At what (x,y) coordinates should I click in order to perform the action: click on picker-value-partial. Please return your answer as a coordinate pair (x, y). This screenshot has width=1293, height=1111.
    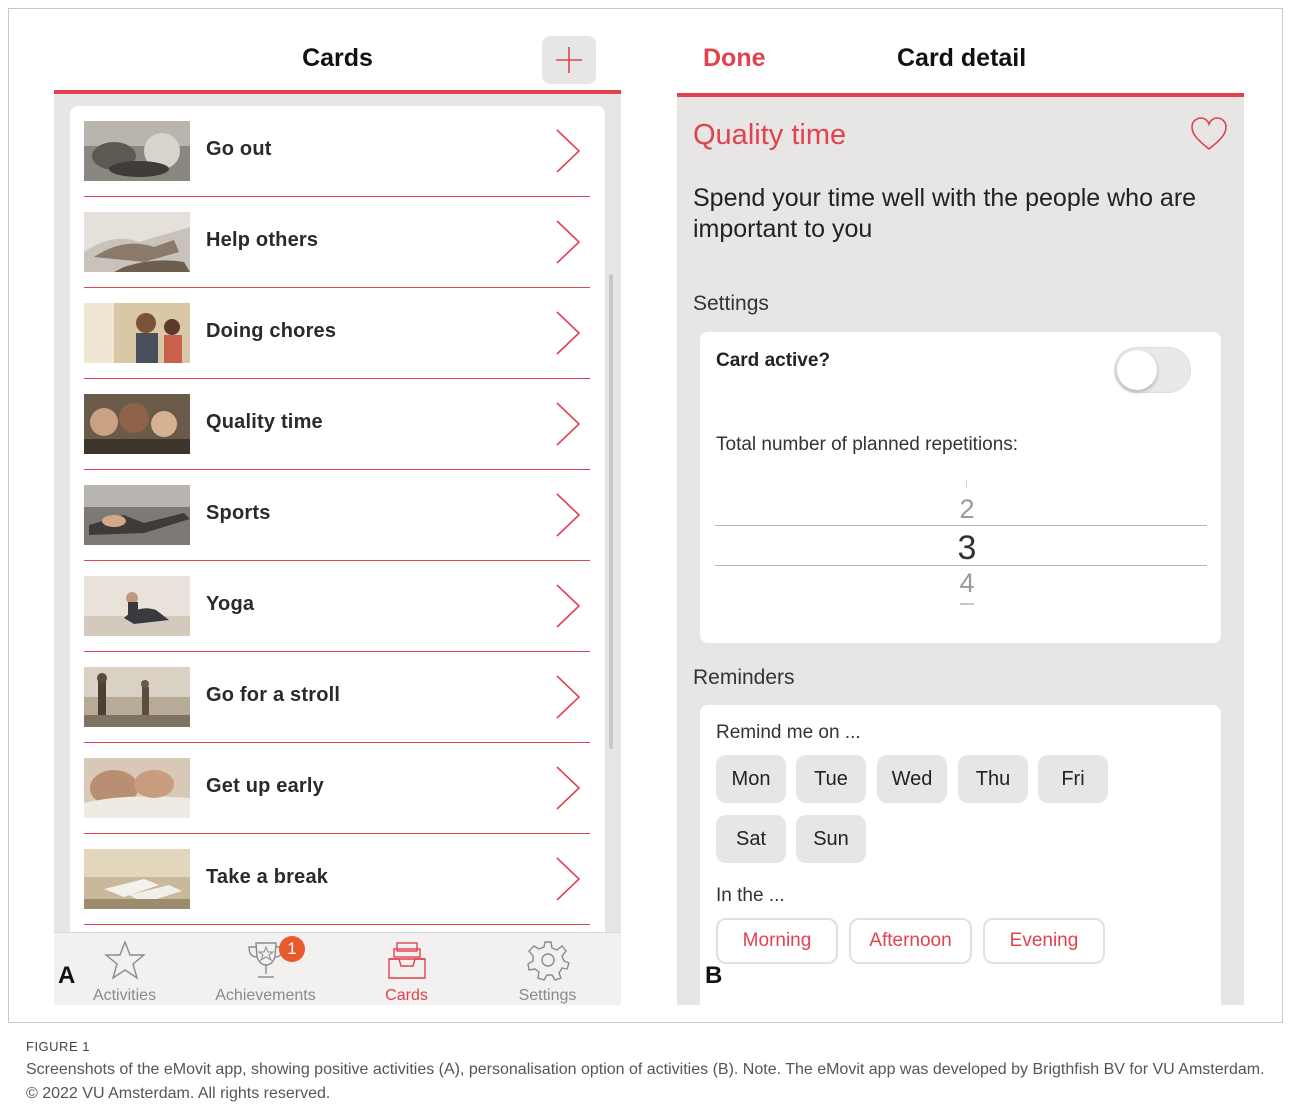
    Looking at the image, I should click on (967, 606).